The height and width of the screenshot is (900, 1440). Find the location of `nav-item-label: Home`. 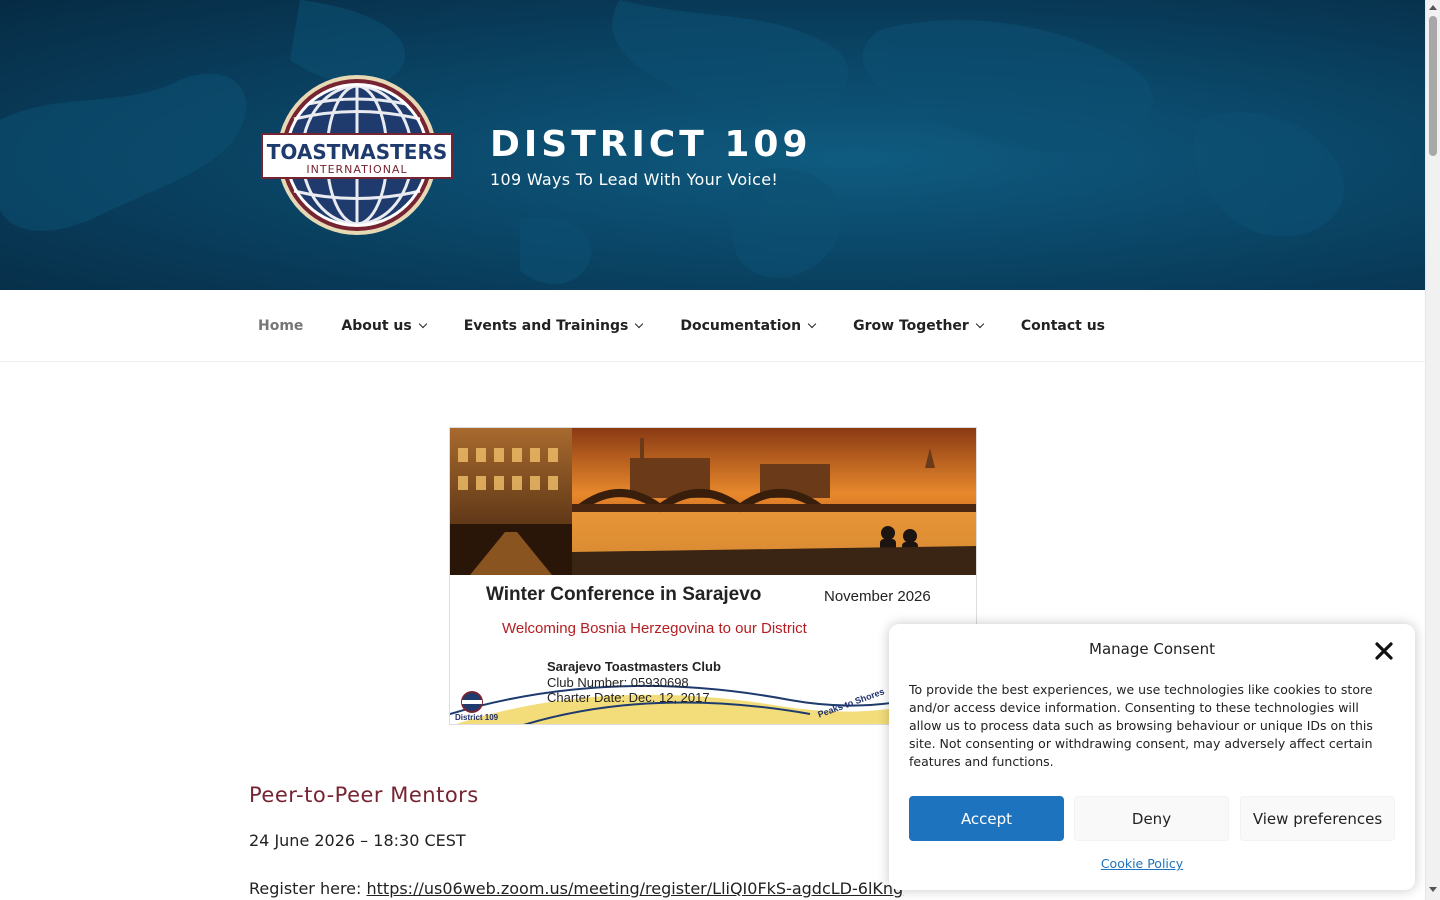

nav-item-label: Home is located at coordinates (281, 326).